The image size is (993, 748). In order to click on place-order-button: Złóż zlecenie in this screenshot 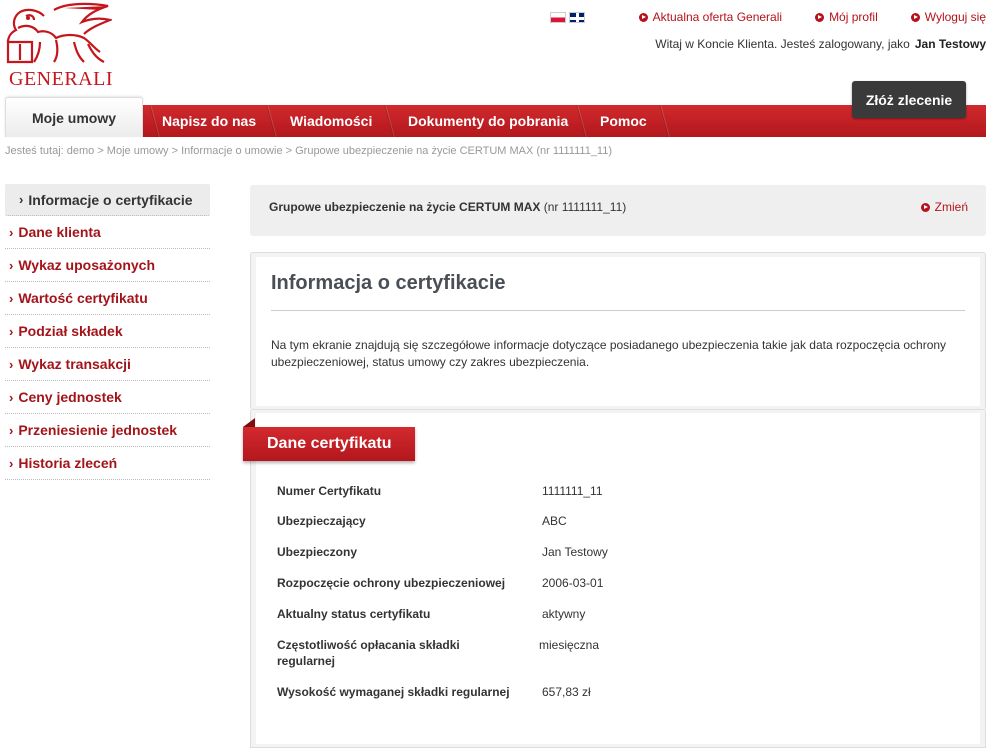, I will do `click(909, 99)`.